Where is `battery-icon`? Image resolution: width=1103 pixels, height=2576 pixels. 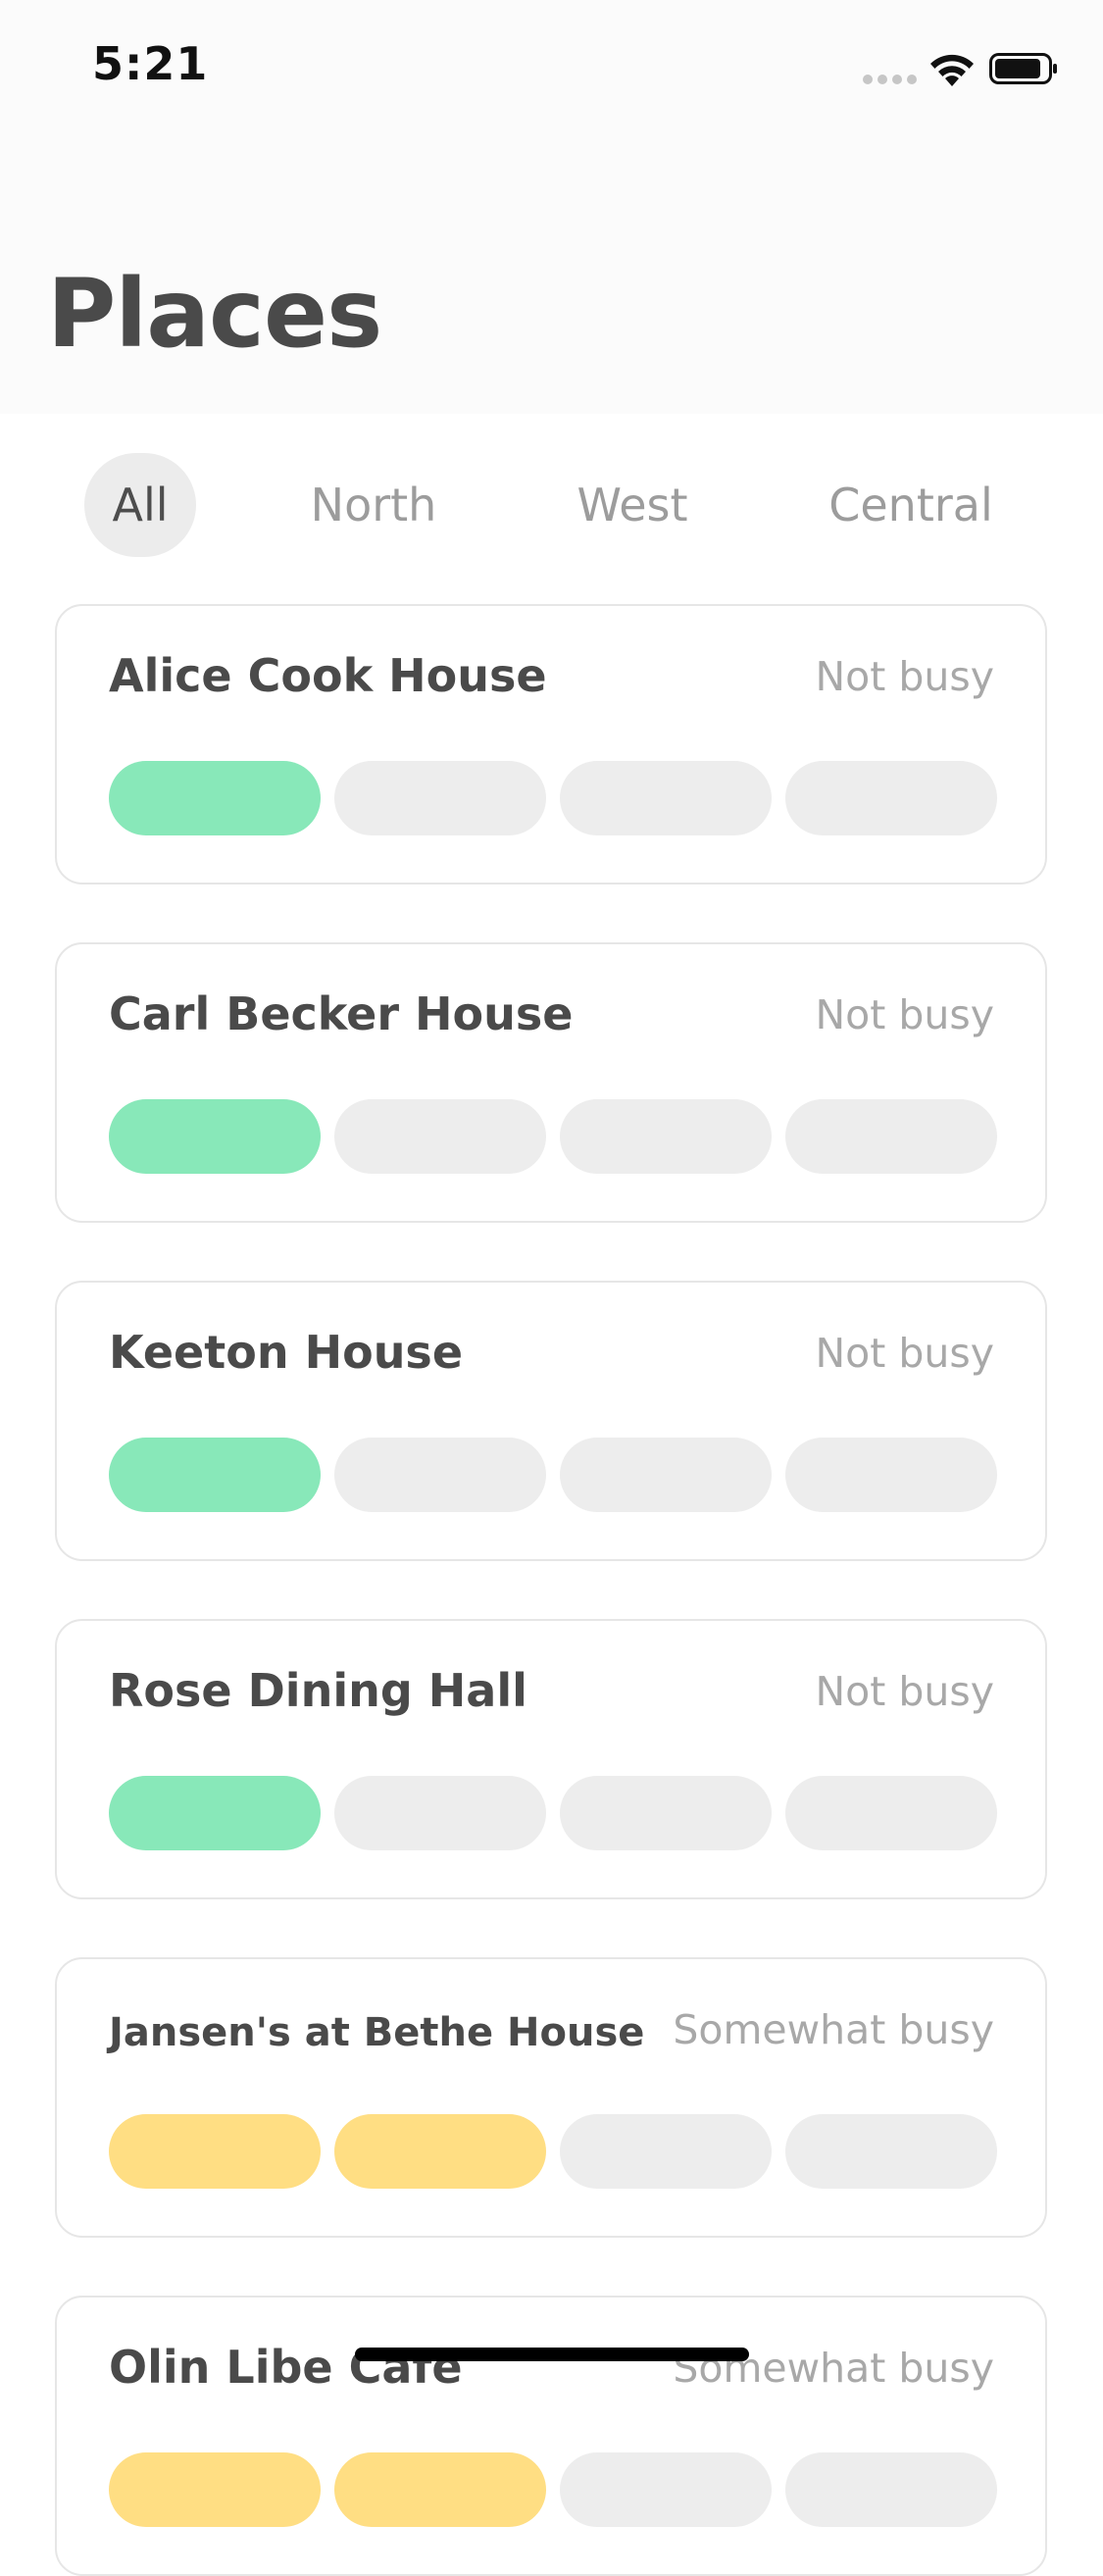 battery-icon is located at coordinates (1023, 68).